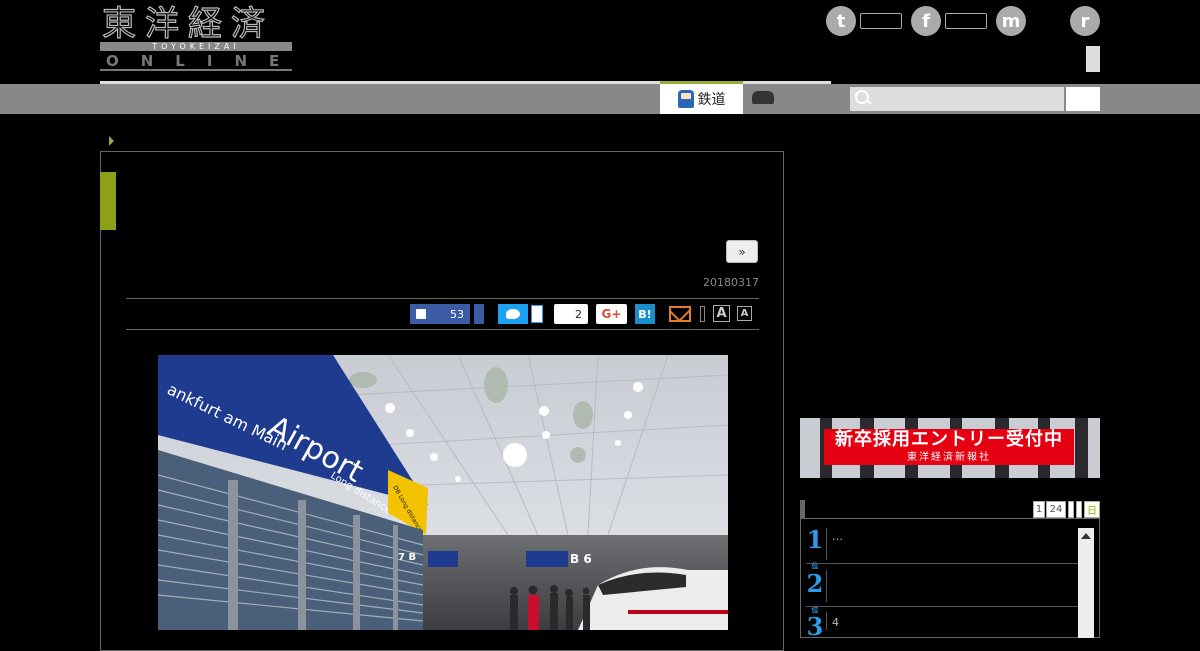 This screenshot has width=1200, height=651. Describe the element at coordinates (949, 457) in the screenshot. I see `banner-company-text: 東洋経済新報社` at that location.